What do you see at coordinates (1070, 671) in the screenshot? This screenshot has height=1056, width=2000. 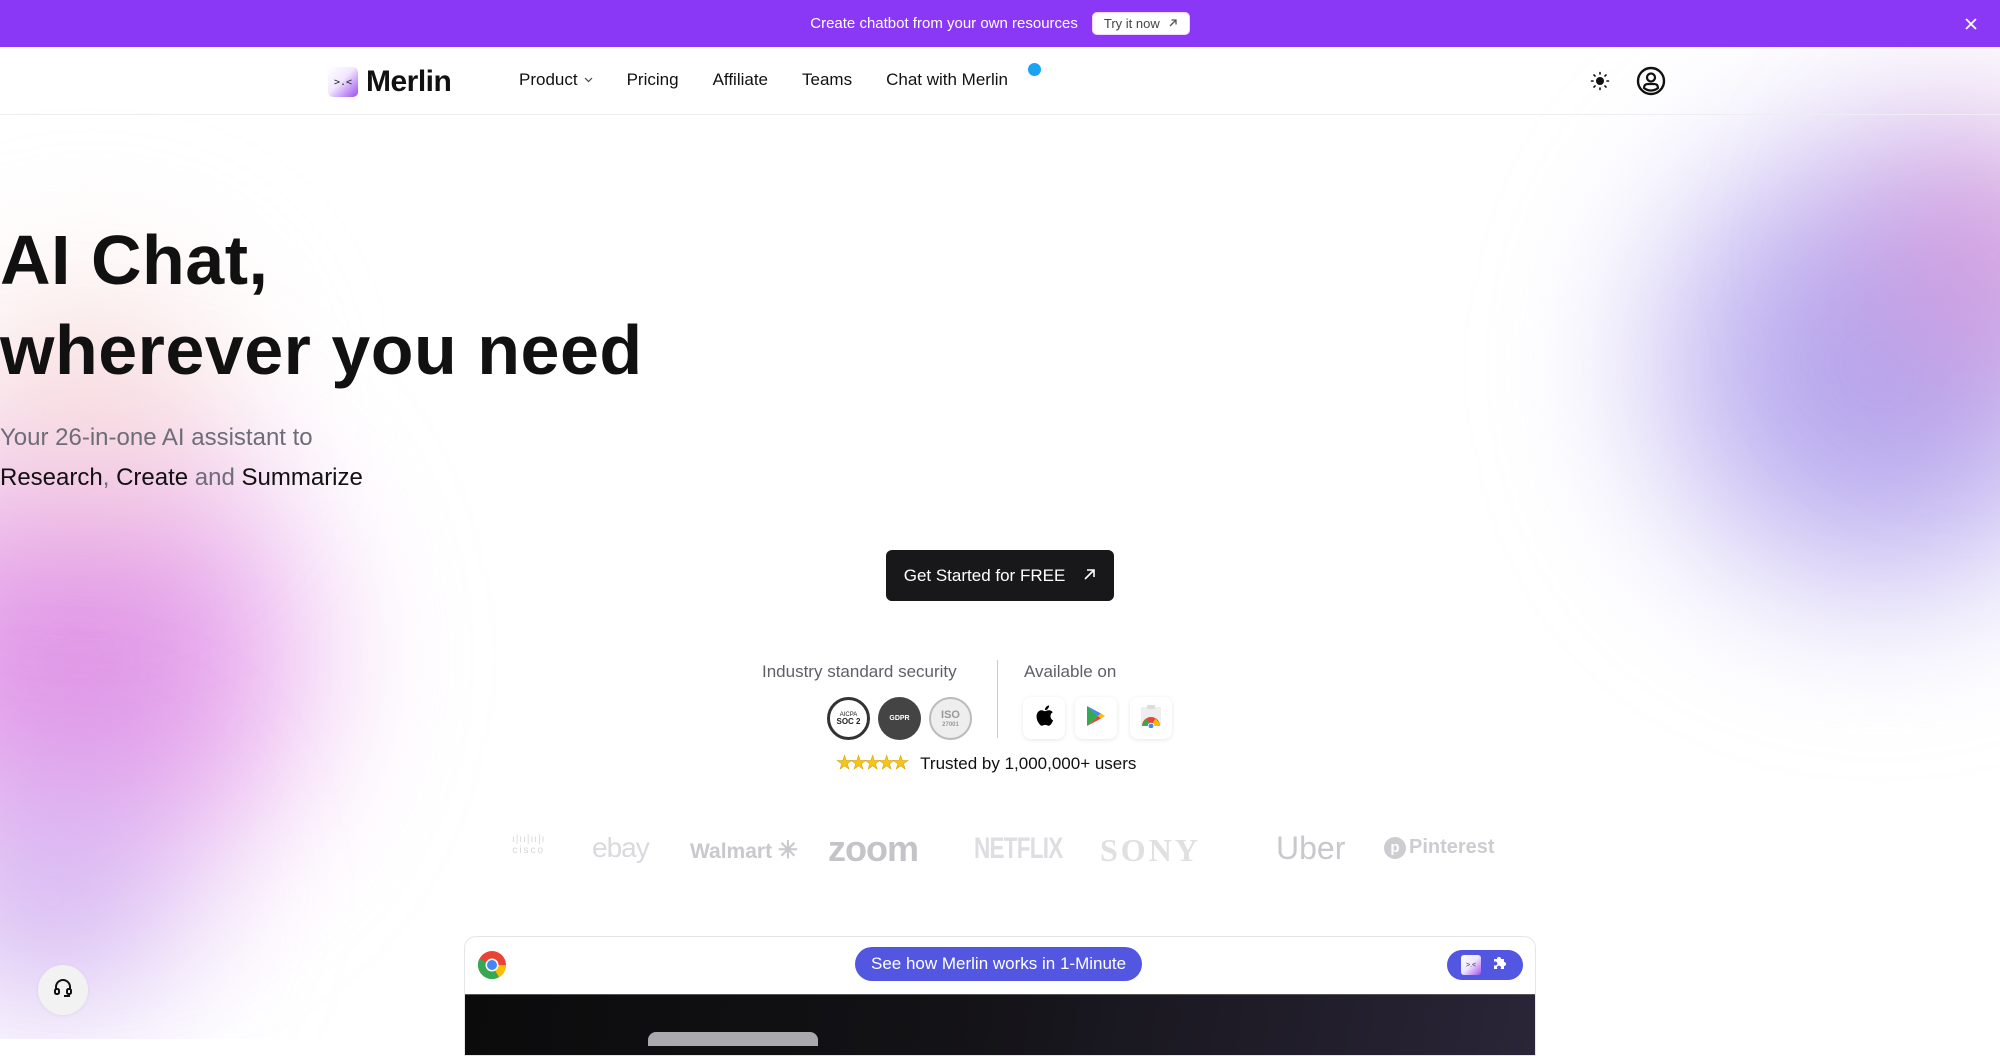 I see `availability-title: Available on` at bounding box center [1070, 671].